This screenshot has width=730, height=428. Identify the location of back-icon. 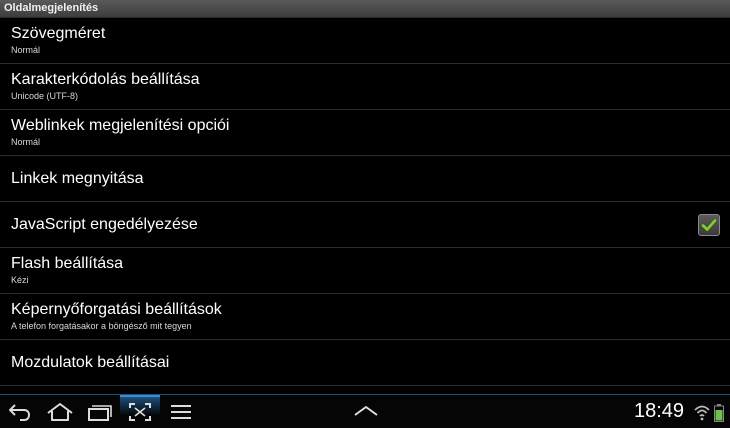
(20, 412).